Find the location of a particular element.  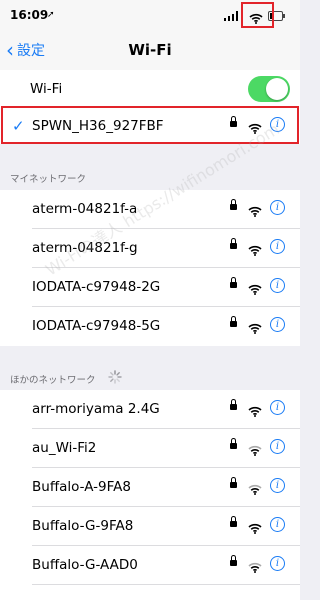

current-network-row: ✓ SPWN_H36_927FBF i is located at coordinates (150, 125).